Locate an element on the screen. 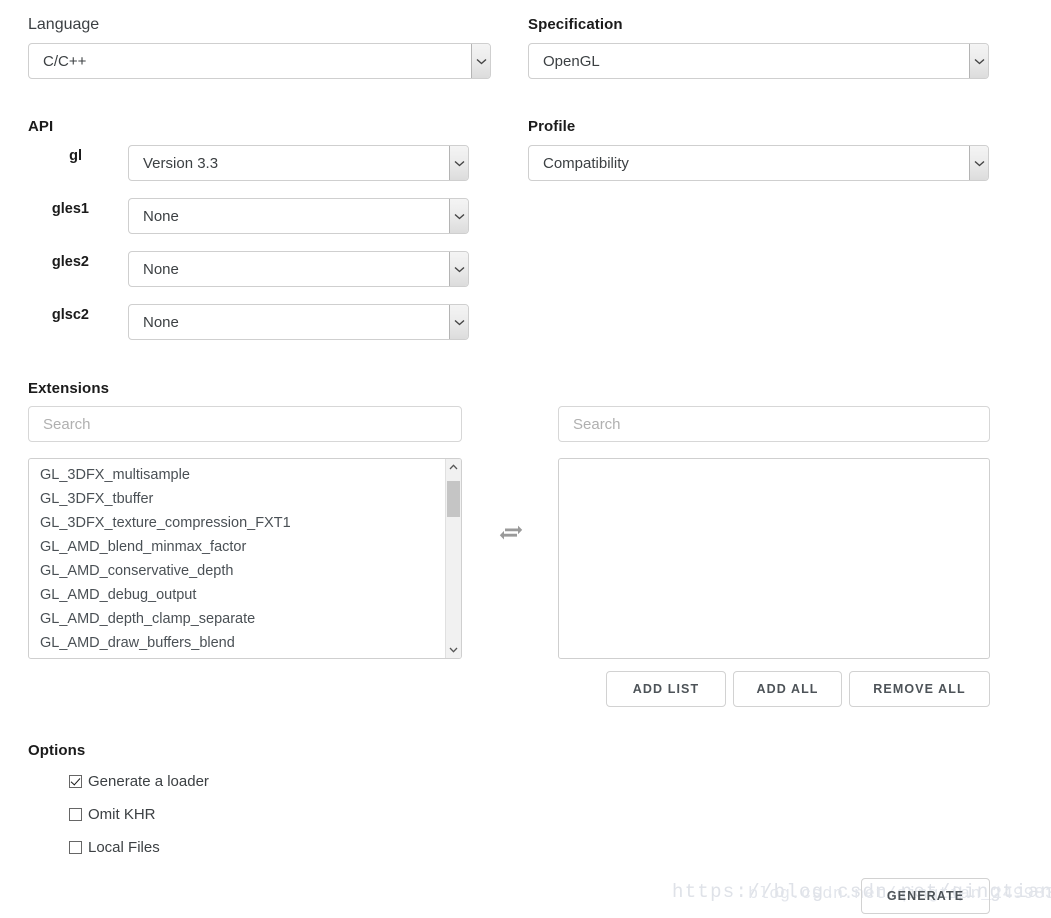 This screenshot has width=1051, height=918. options-label: Options is located at coordinates (57, 750).